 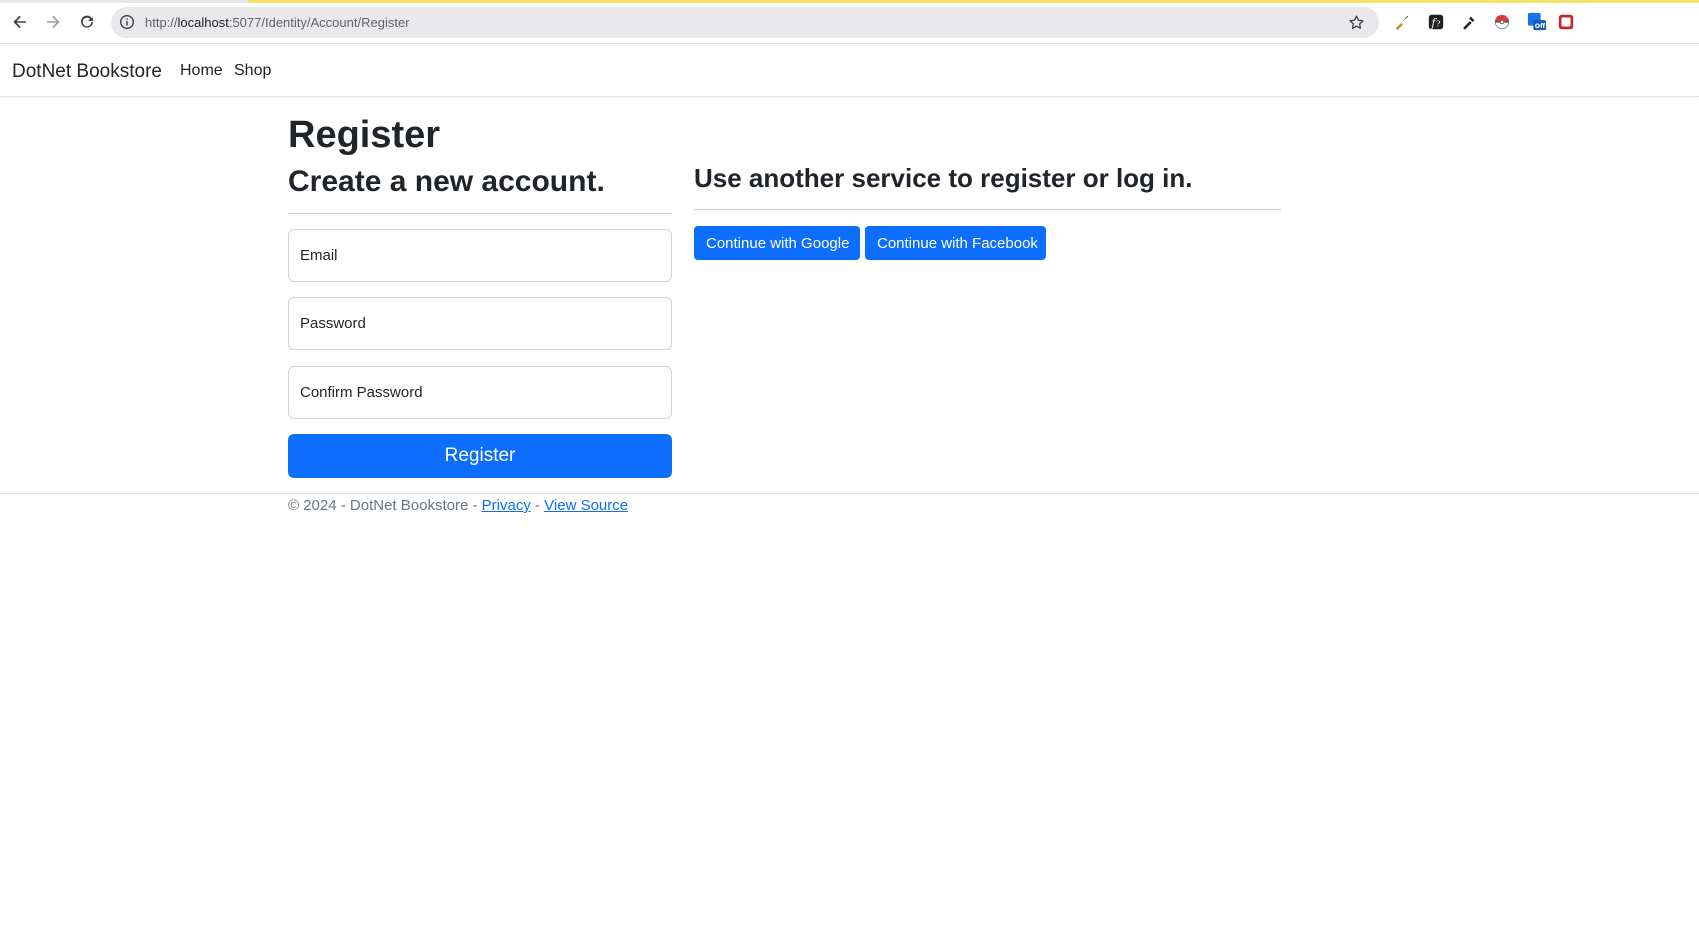 I want to click on page-load-indicator, so click(x=973, y=1).